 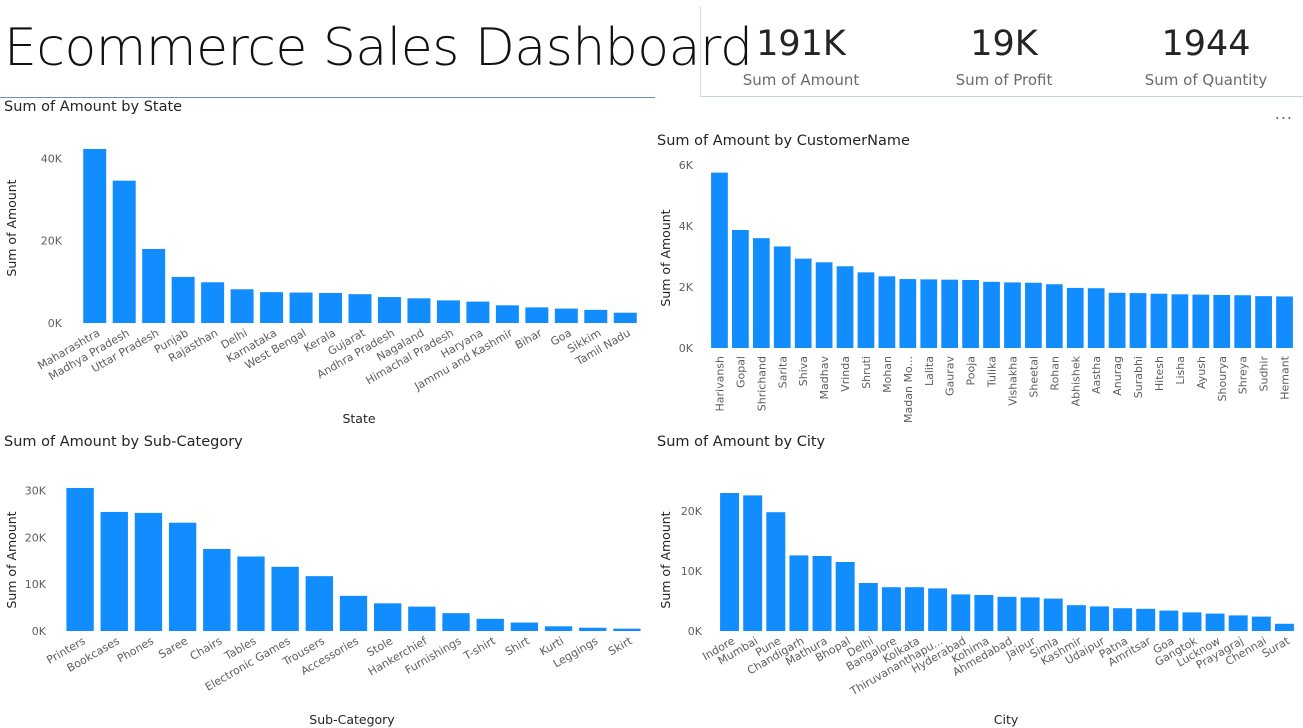 I want to click on kpi-label-quantity: Sum of Quantity, so click(x=1206, y=80).